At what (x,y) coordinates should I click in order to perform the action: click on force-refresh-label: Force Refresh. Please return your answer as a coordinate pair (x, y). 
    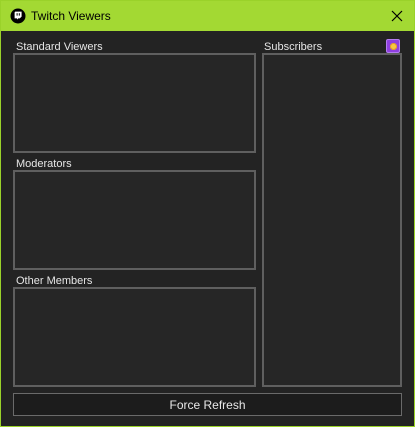
    Looking at the image, I should click on (207, 404).